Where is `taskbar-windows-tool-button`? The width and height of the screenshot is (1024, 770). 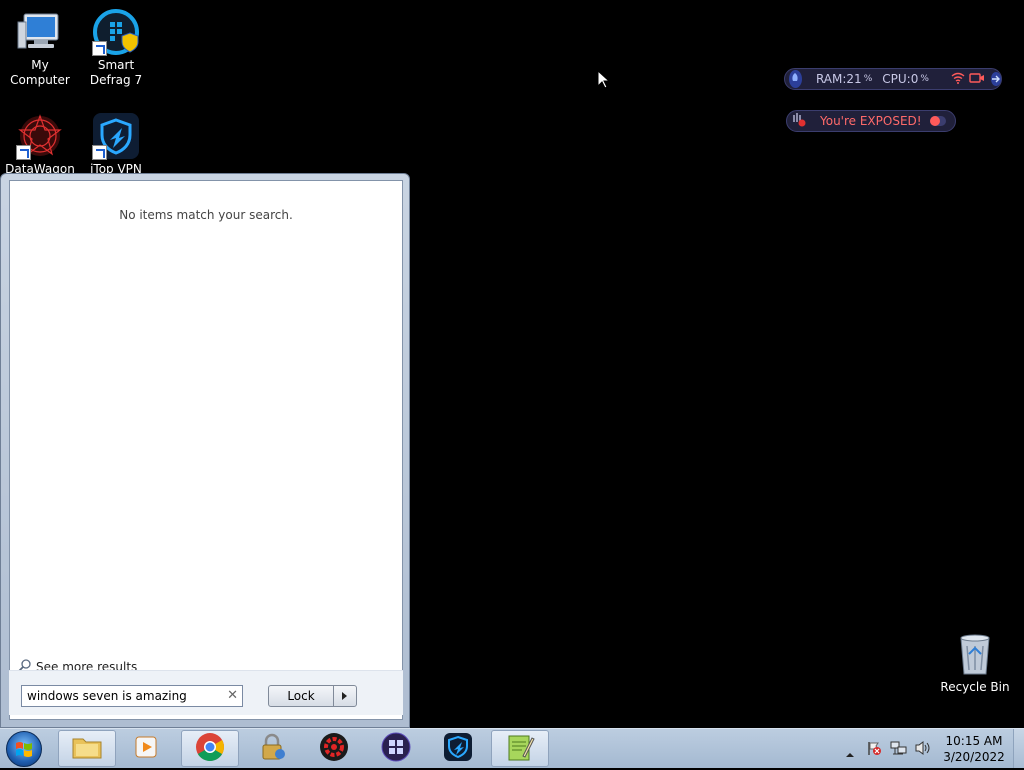
taskbar-windows-tool-button is located at coordinates (396, 748).